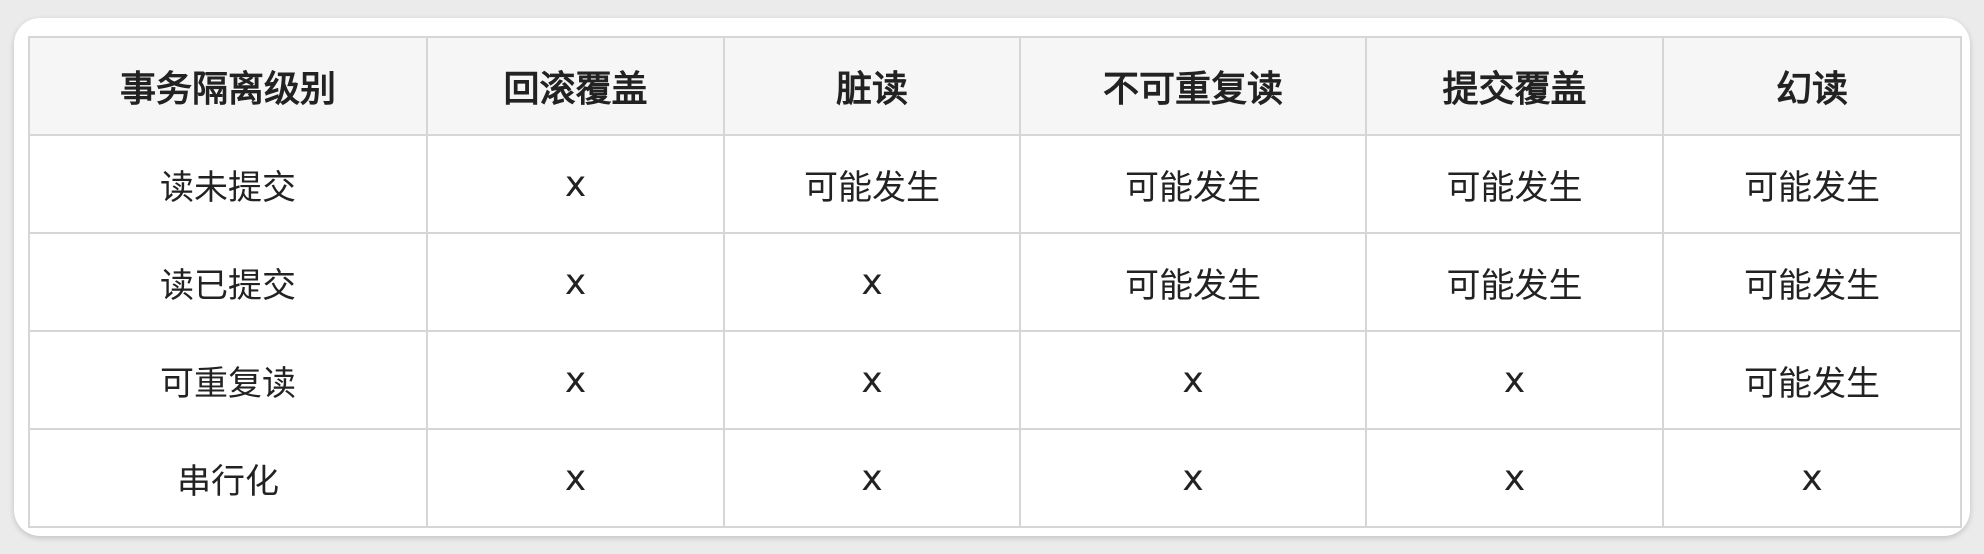 The height and width of the screenshot is (554, 1984). I want to click on cell-level: 读未提交, so click(228, 184).